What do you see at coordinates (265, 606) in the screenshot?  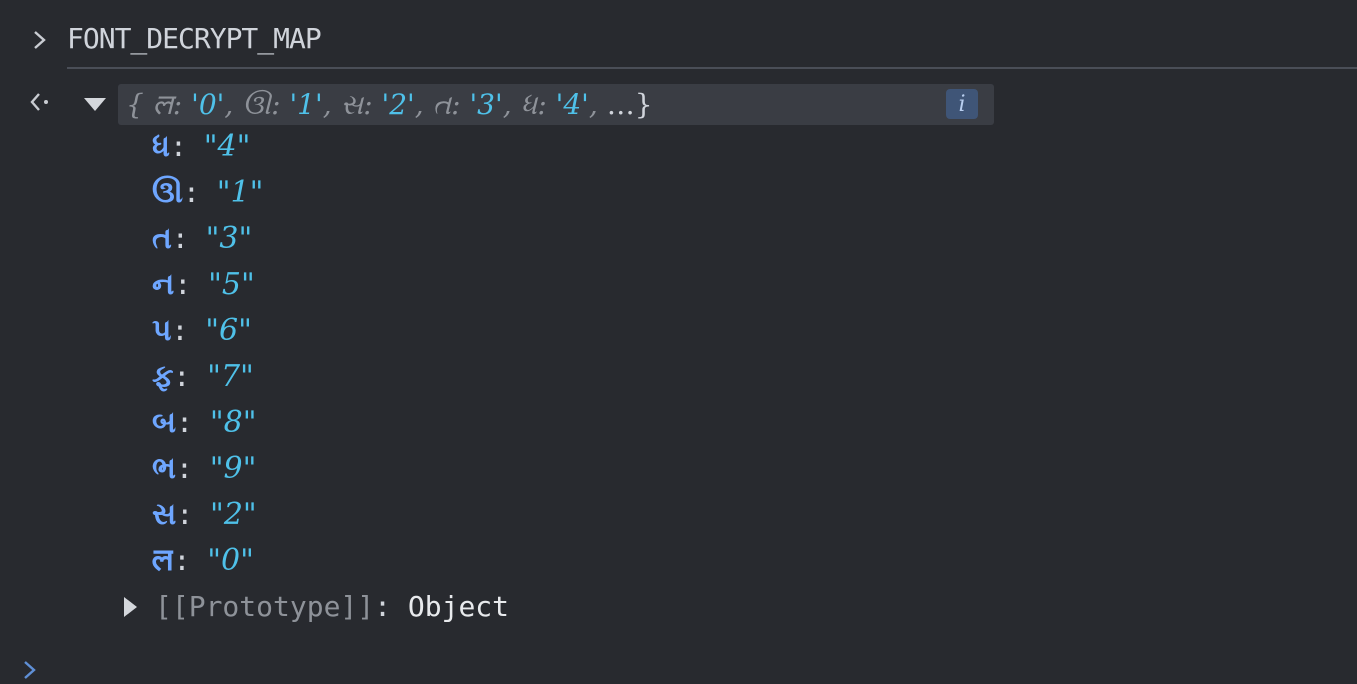 I see `prototype-key: [[Prototype]]` at bounding box center [265, 606].